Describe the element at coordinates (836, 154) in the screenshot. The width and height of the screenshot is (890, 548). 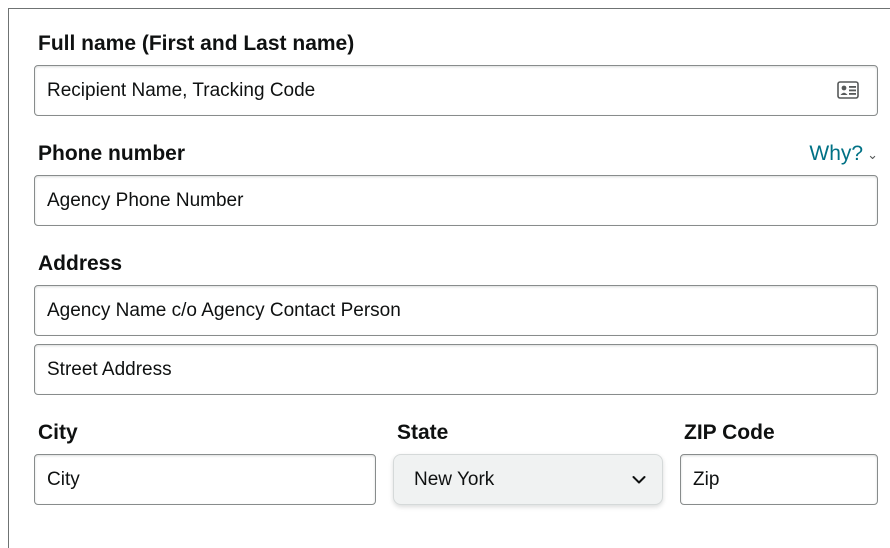
I see `why-link-text: Why?` at that location.